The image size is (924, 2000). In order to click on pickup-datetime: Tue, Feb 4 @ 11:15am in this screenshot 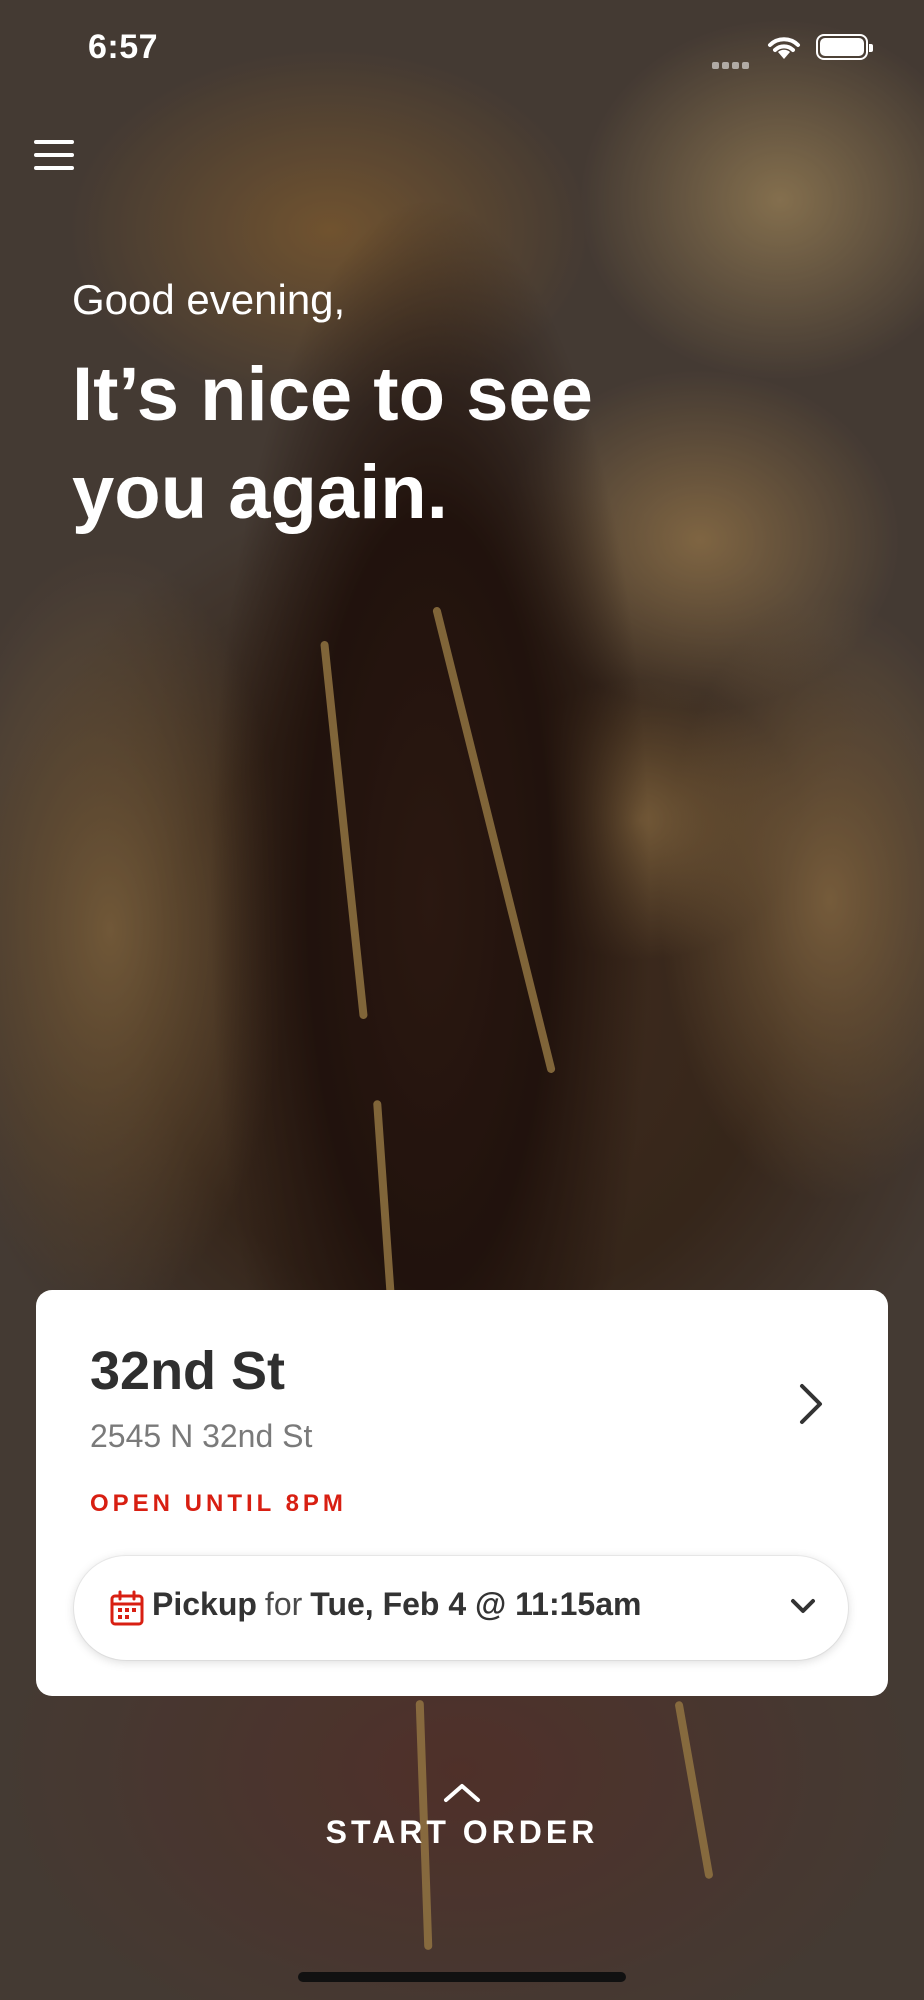, I will do `click(476, 1604)`.